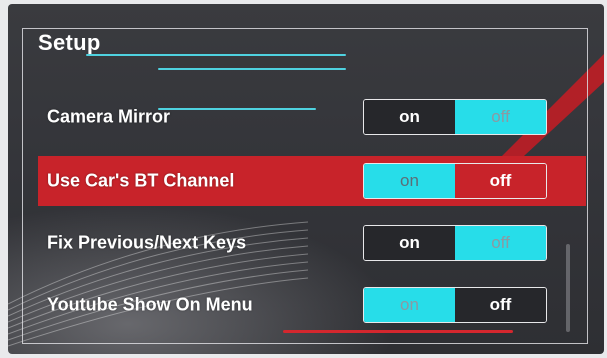 The width and height of the screenshot is (607, 358). Describe the element at coordinates (109, 116) in the screenshot. I see `setting-label: Camera Mirror` at that location.